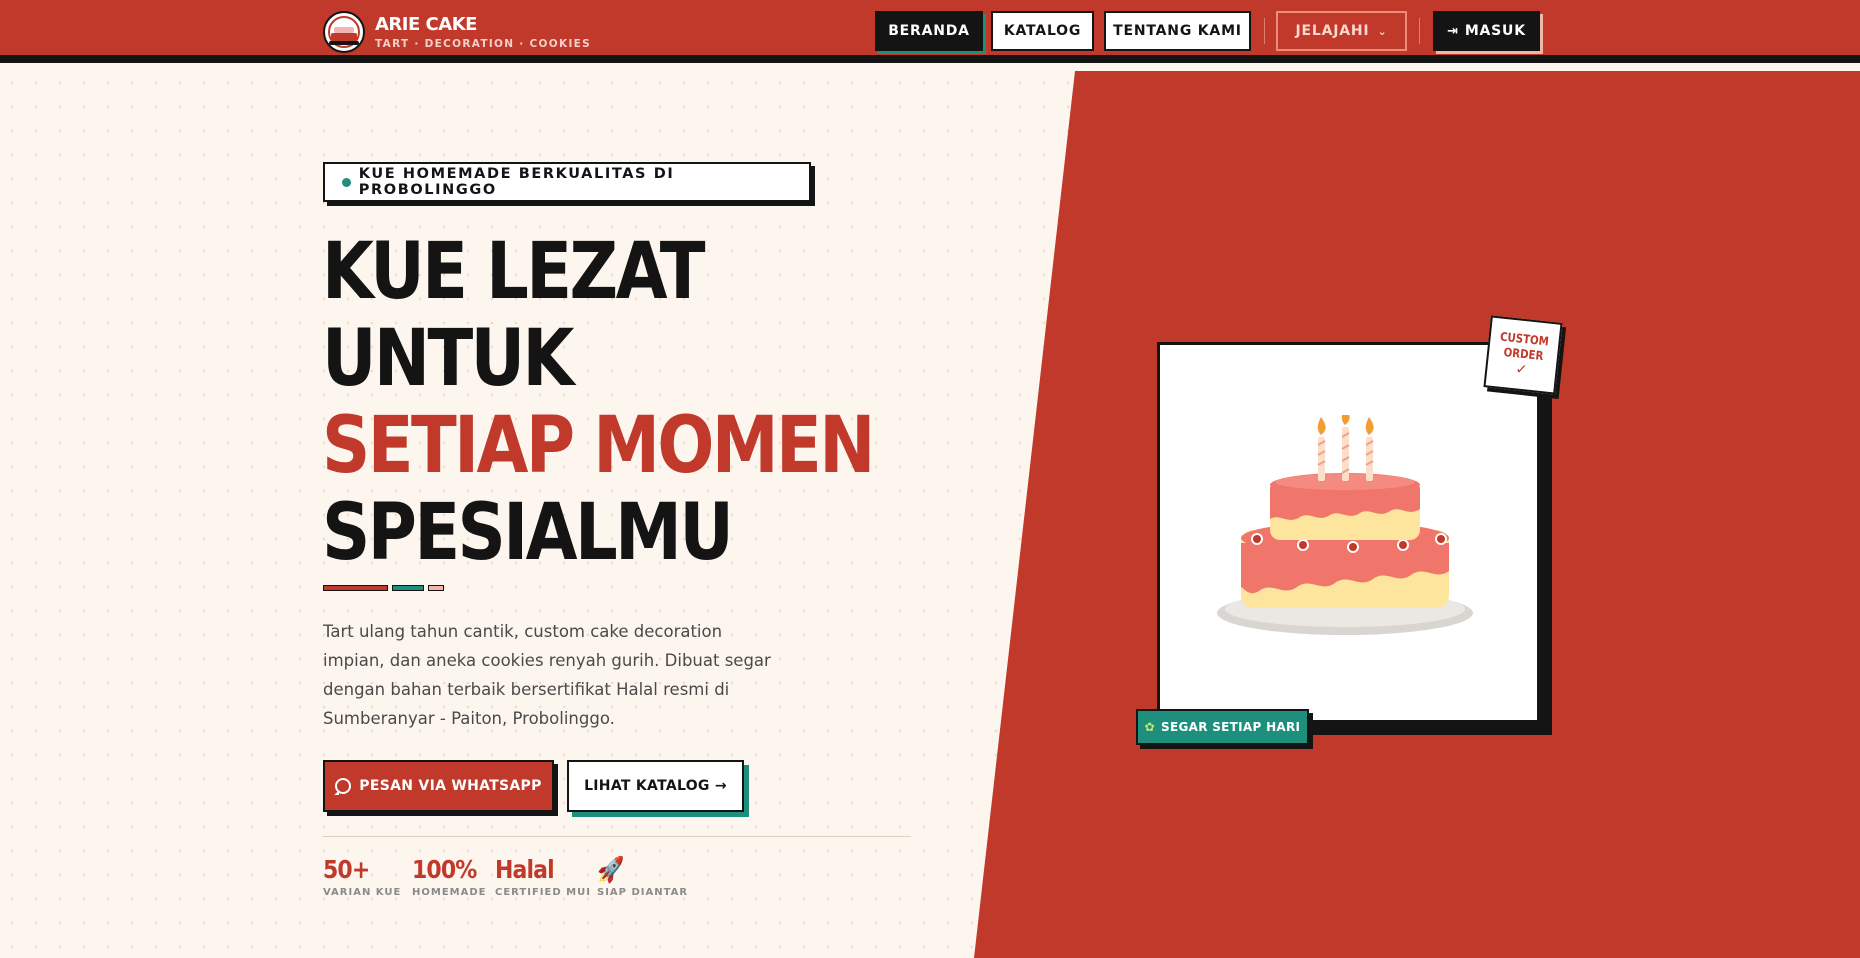  Describe the element at coordinates (385, 588) in the screenshot. I see `decorative-color-bars` at that location.